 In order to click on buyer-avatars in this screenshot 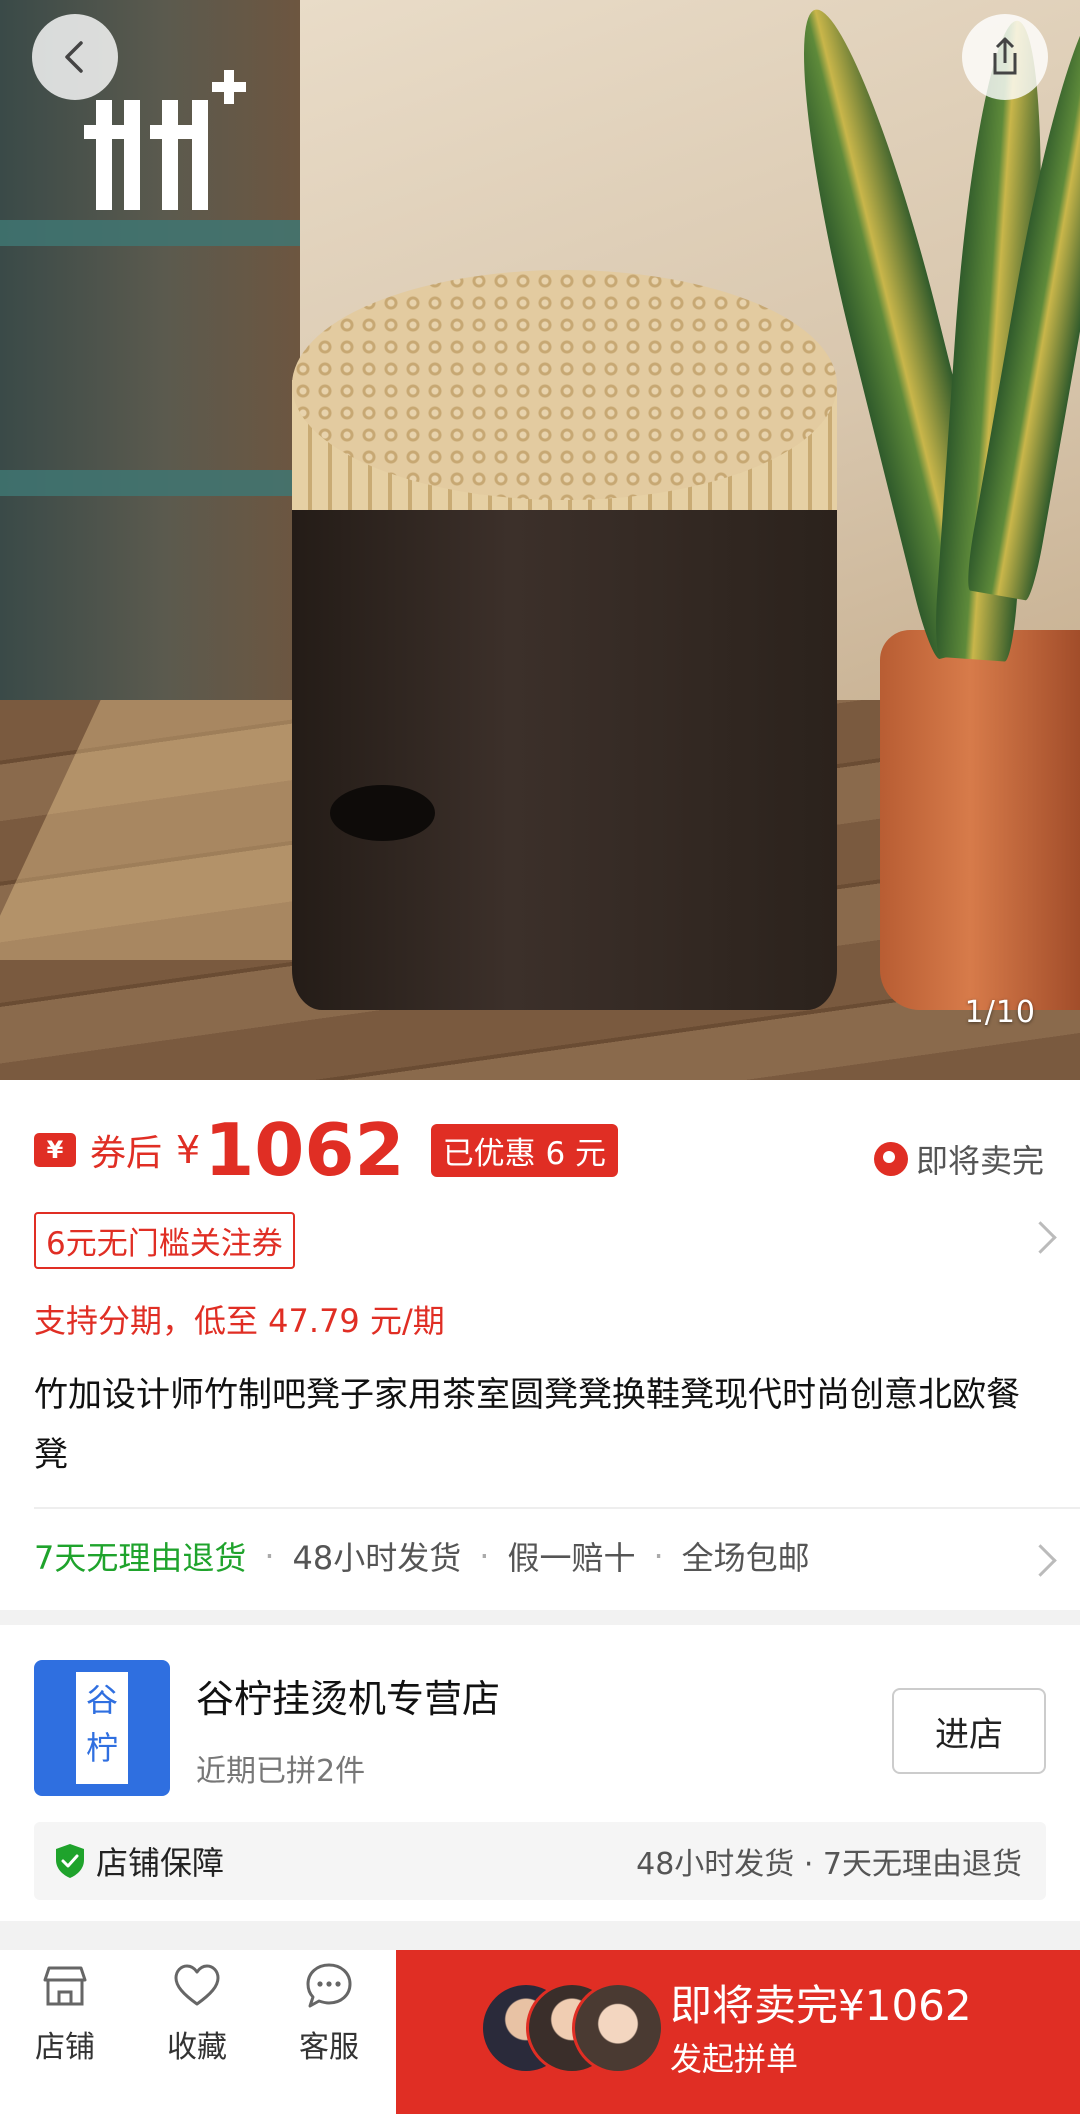, I will do `click(572, 2028)`.